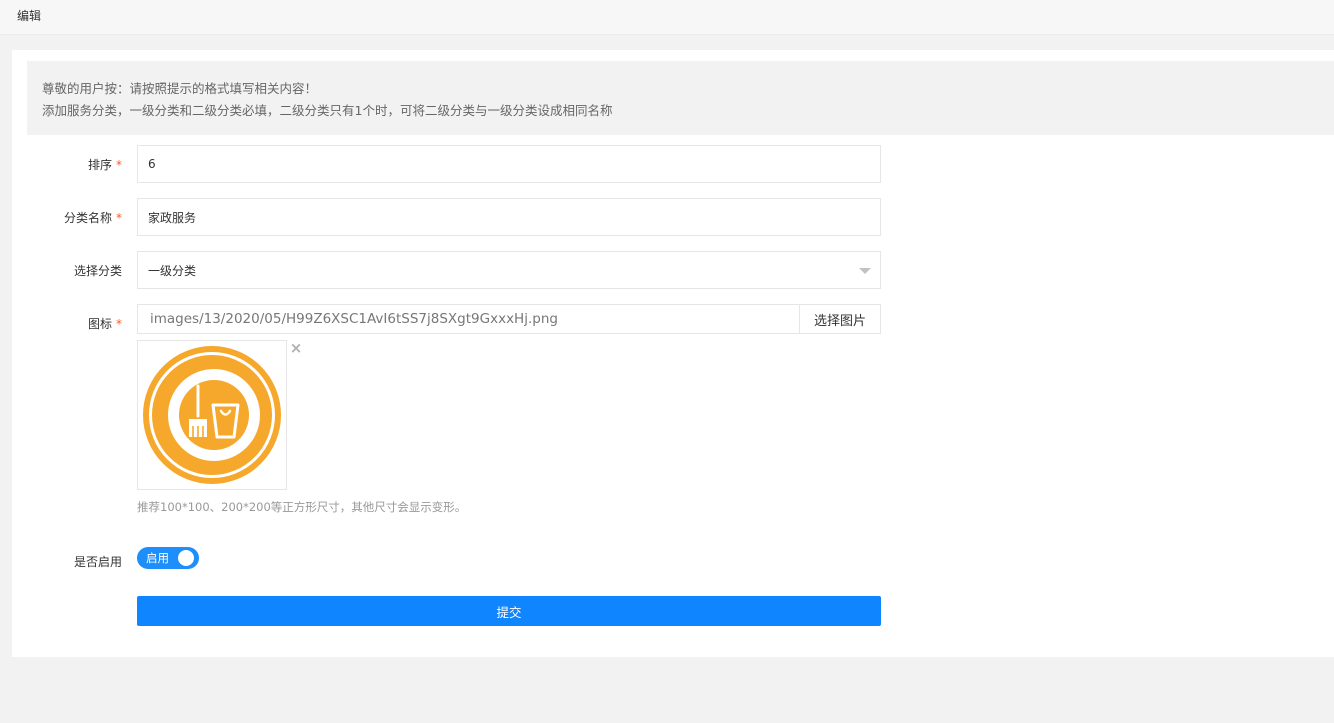 The image size is (1334, 723). What do you see at coordinates (509, 611) in the screenshot?
I see `submit-button: 提交` at bounding box center [509, 611].